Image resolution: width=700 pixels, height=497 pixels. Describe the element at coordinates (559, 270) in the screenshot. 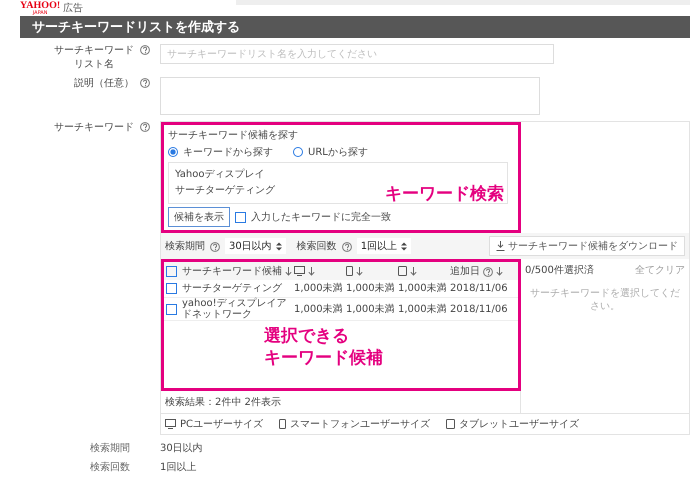

I see `selected-count: 0/500件選択済` at that location.